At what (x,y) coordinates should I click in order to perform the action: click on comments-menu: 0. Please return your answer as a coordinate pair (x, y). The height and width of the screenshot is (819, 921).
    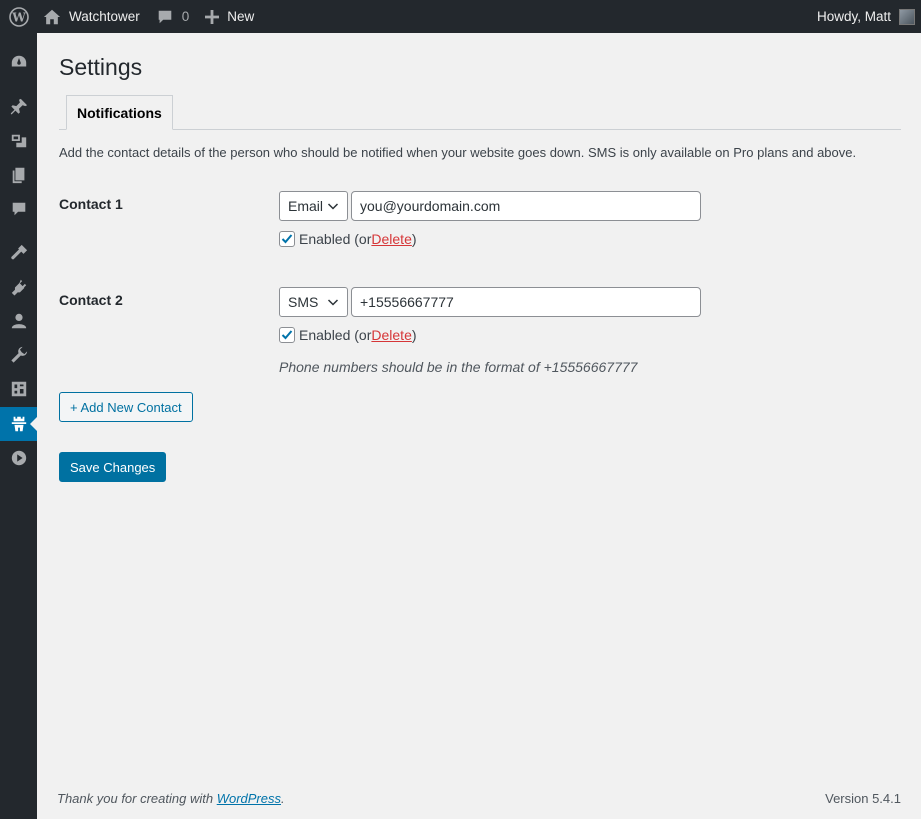
    Looking at the image, I should click on (181, 16).